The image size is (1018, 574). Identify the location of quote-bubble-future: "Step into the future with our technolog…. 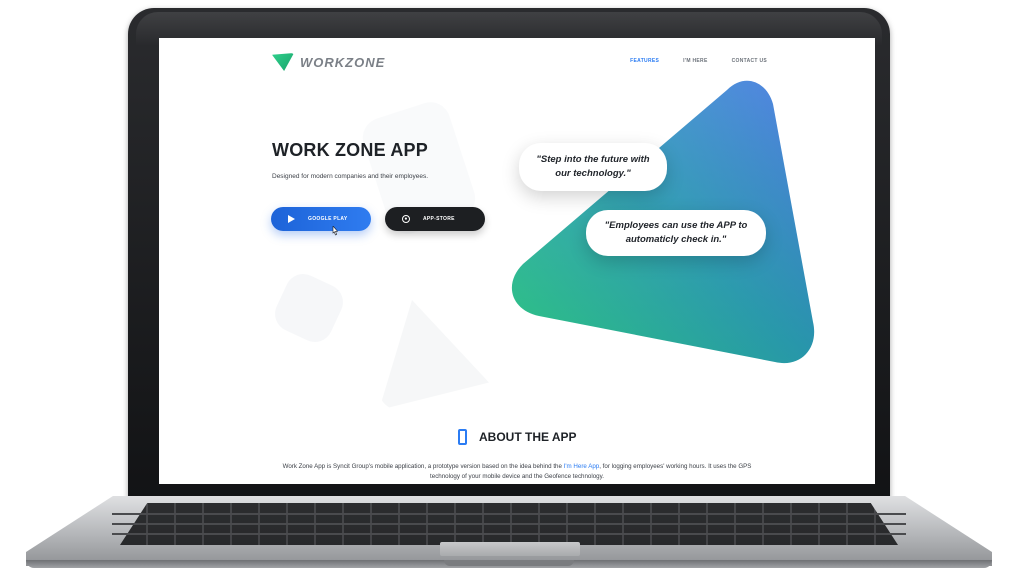
(593, 167).